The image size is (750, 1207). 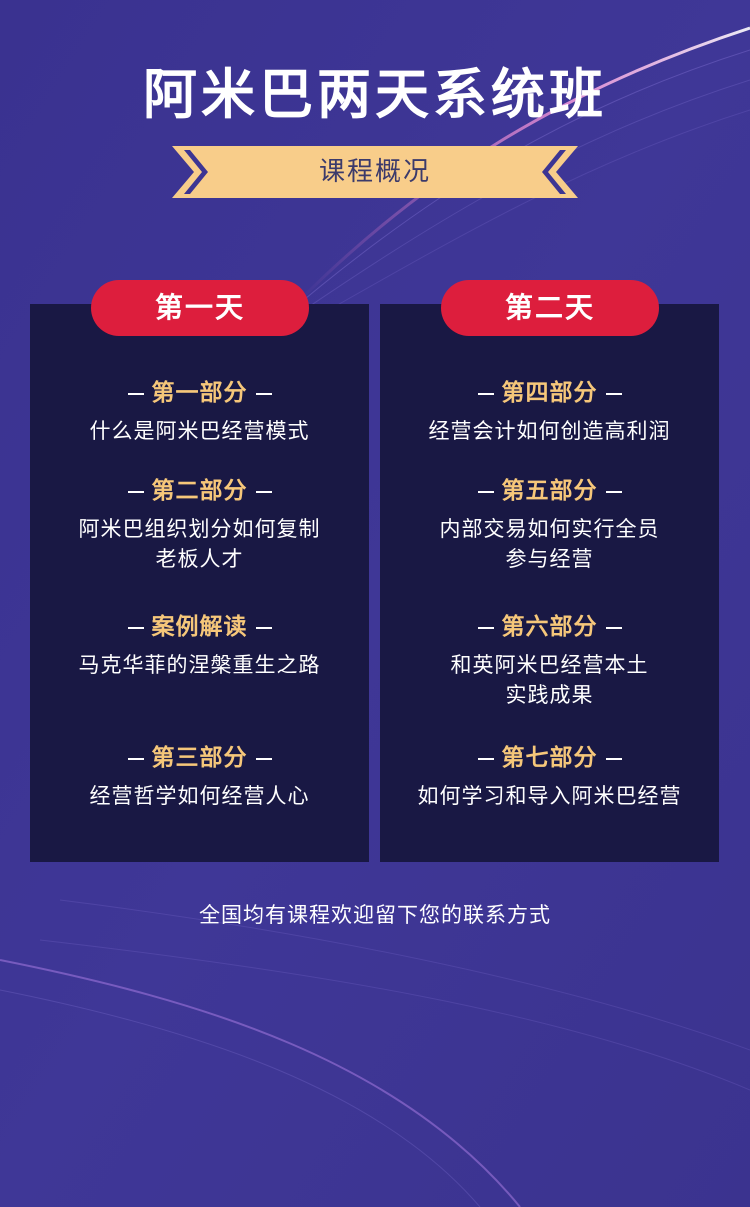 What do you see at coordinates (199, 491) in the screenshot?
I see `section-heading: 第二部分` at bounding box center [199, 491].